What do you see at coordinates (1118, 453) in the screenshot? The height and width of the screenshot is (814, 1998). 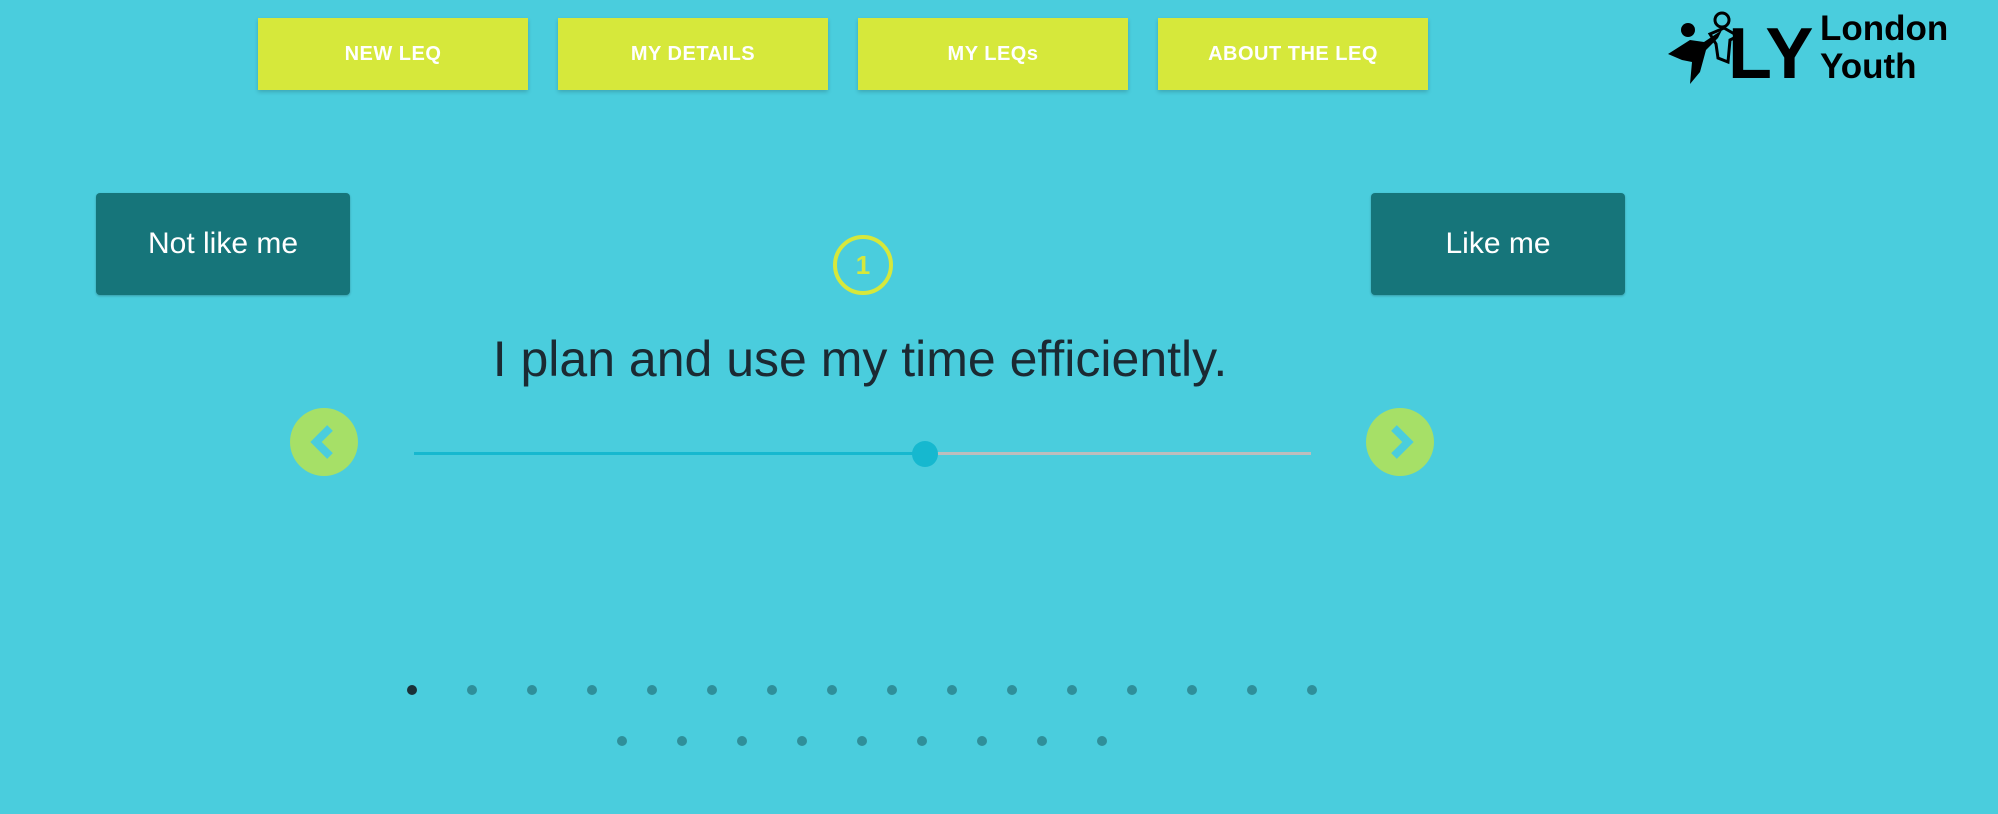 I see `slider-track-empty` at bounding box center [1118, 453].